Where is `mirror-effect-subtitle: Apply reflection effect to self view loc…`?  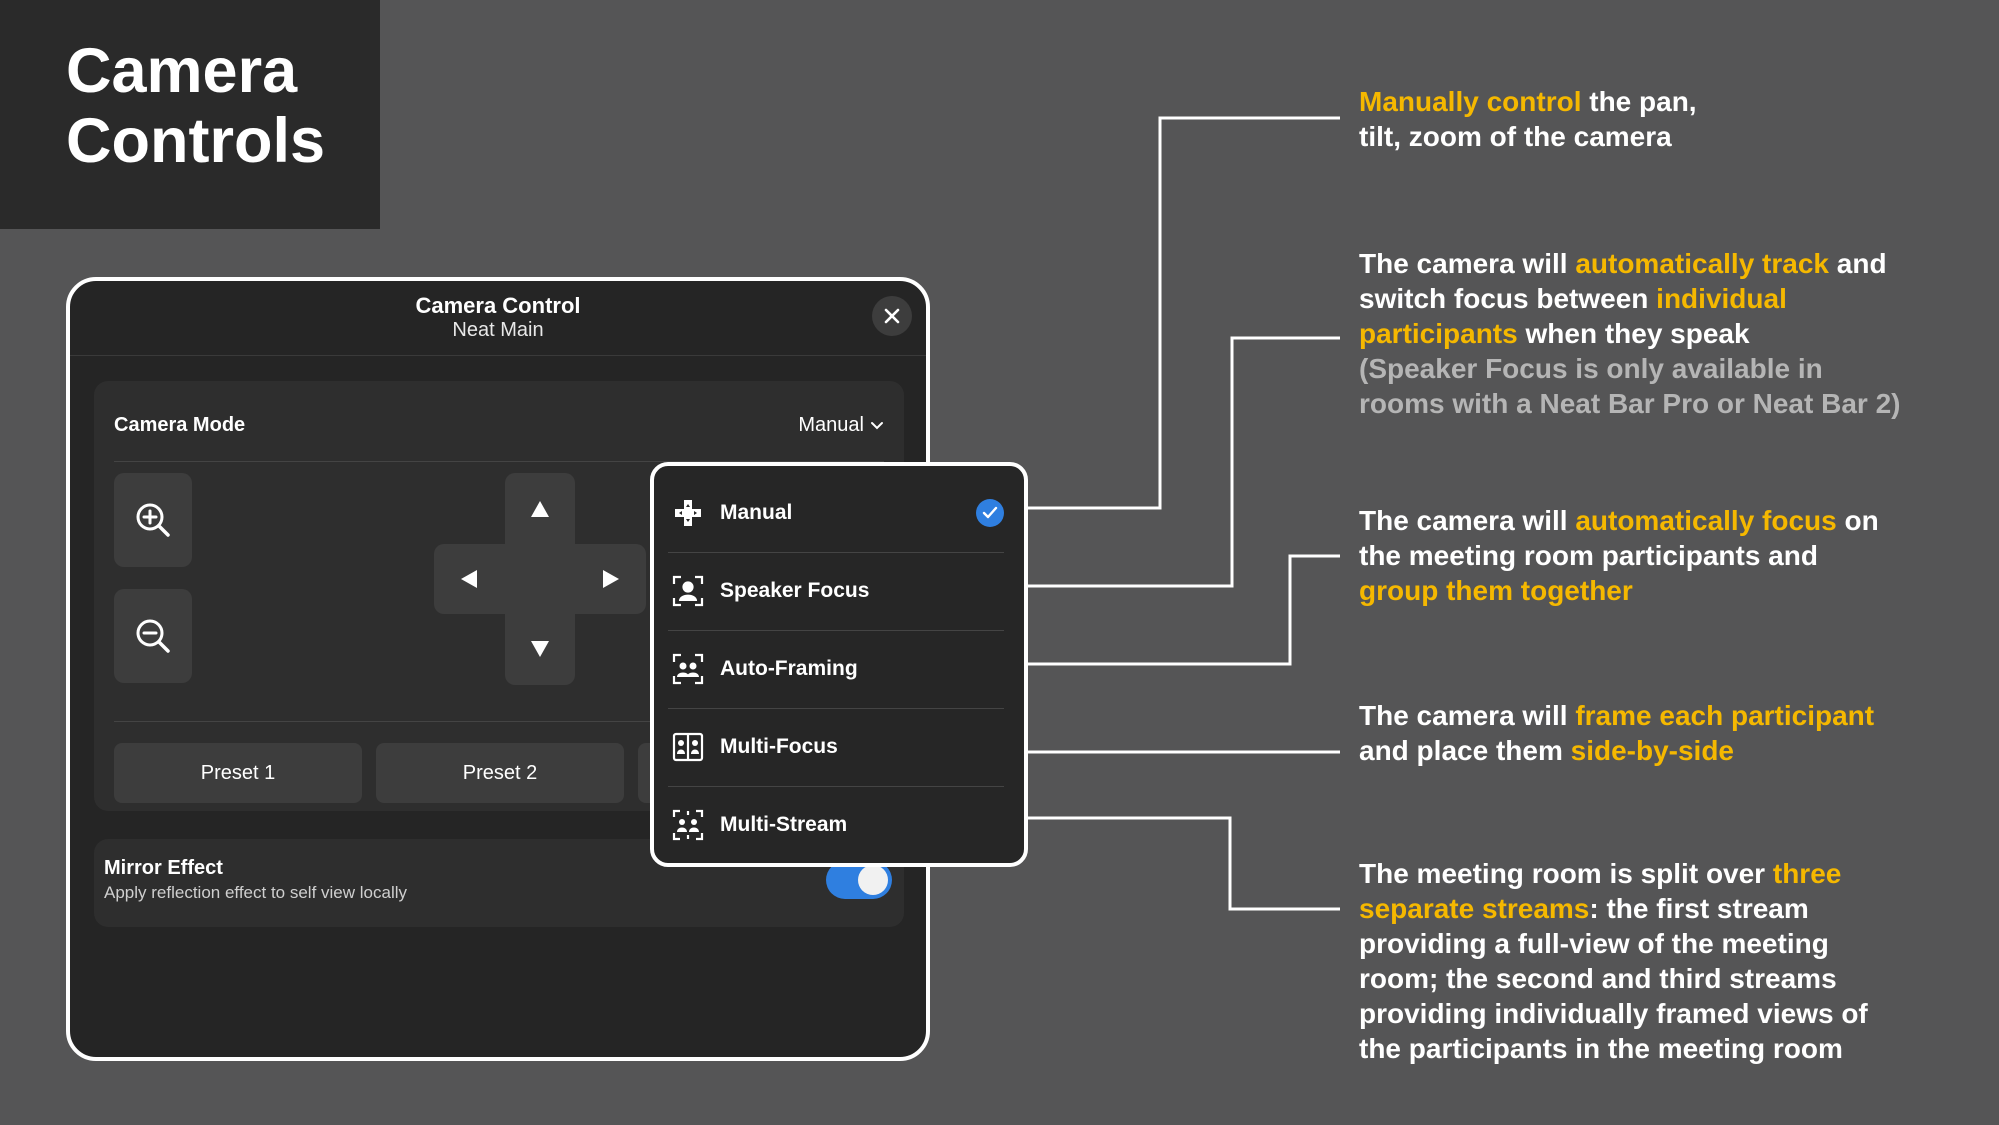 mirror-effect-subtitle: Apply reflection effect to self view loc… is located at coordinates (255, 892).